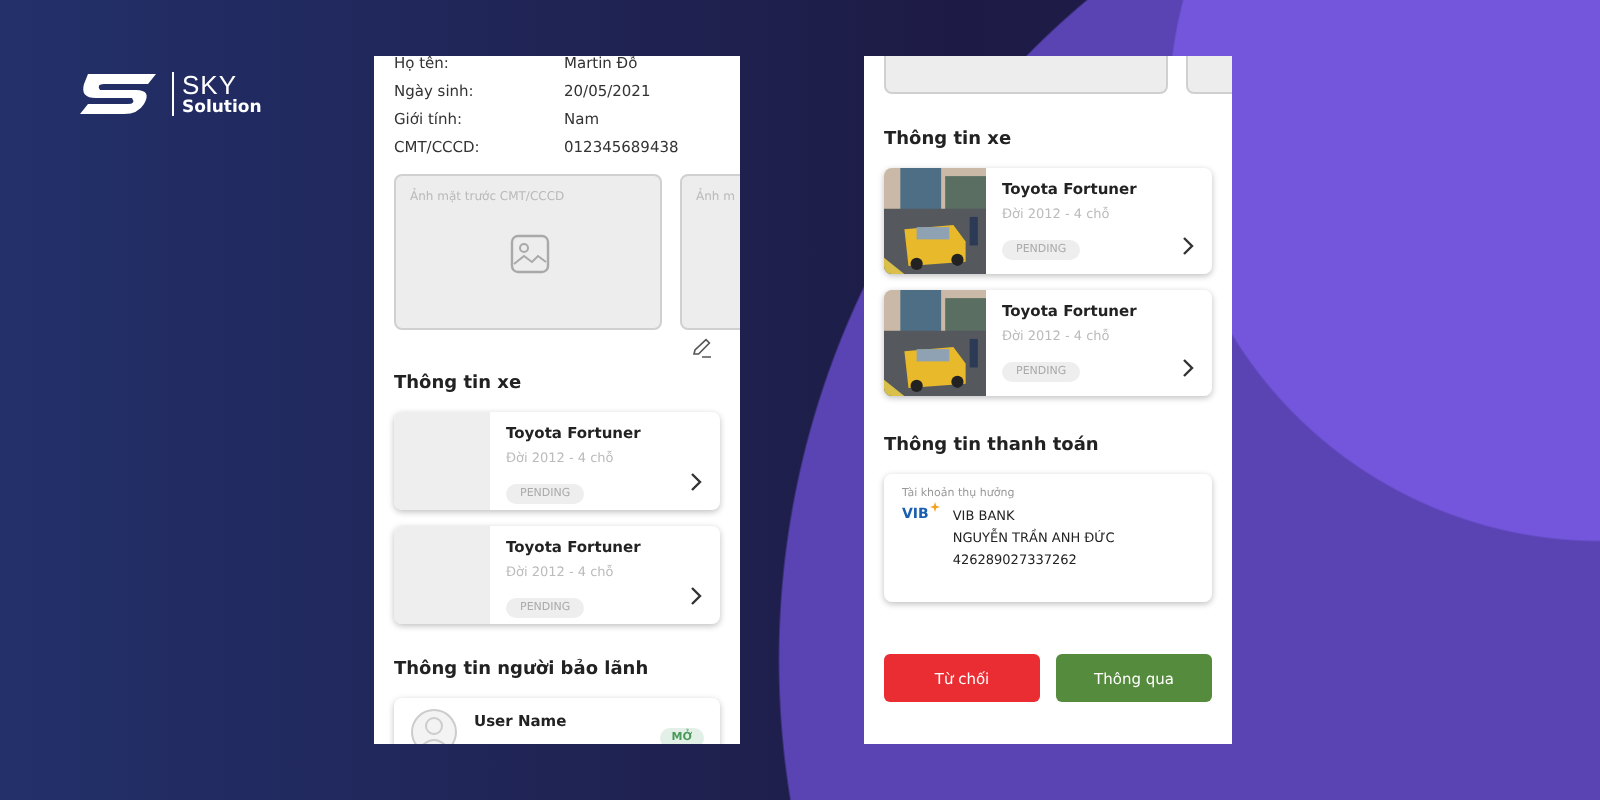 The width and height of the screenshot is (1600, 800). What do you see at coordinates (222, 108) in the screenshot?
I see `brand-tagline: Solution` at bounding box center [222, 108].